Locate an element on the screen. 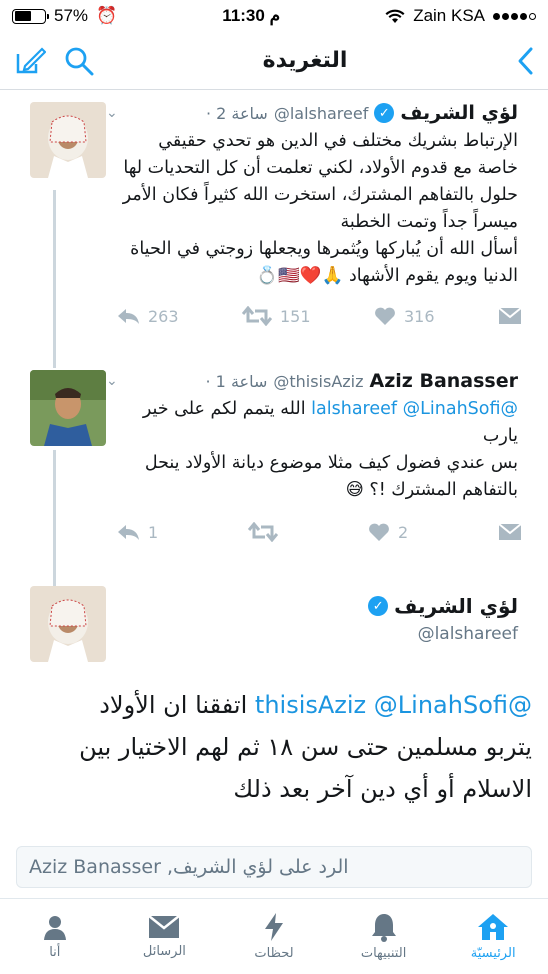 This screenshot has width=548, height=974. retweet-button: 151 is located at coordinates (276, 316).